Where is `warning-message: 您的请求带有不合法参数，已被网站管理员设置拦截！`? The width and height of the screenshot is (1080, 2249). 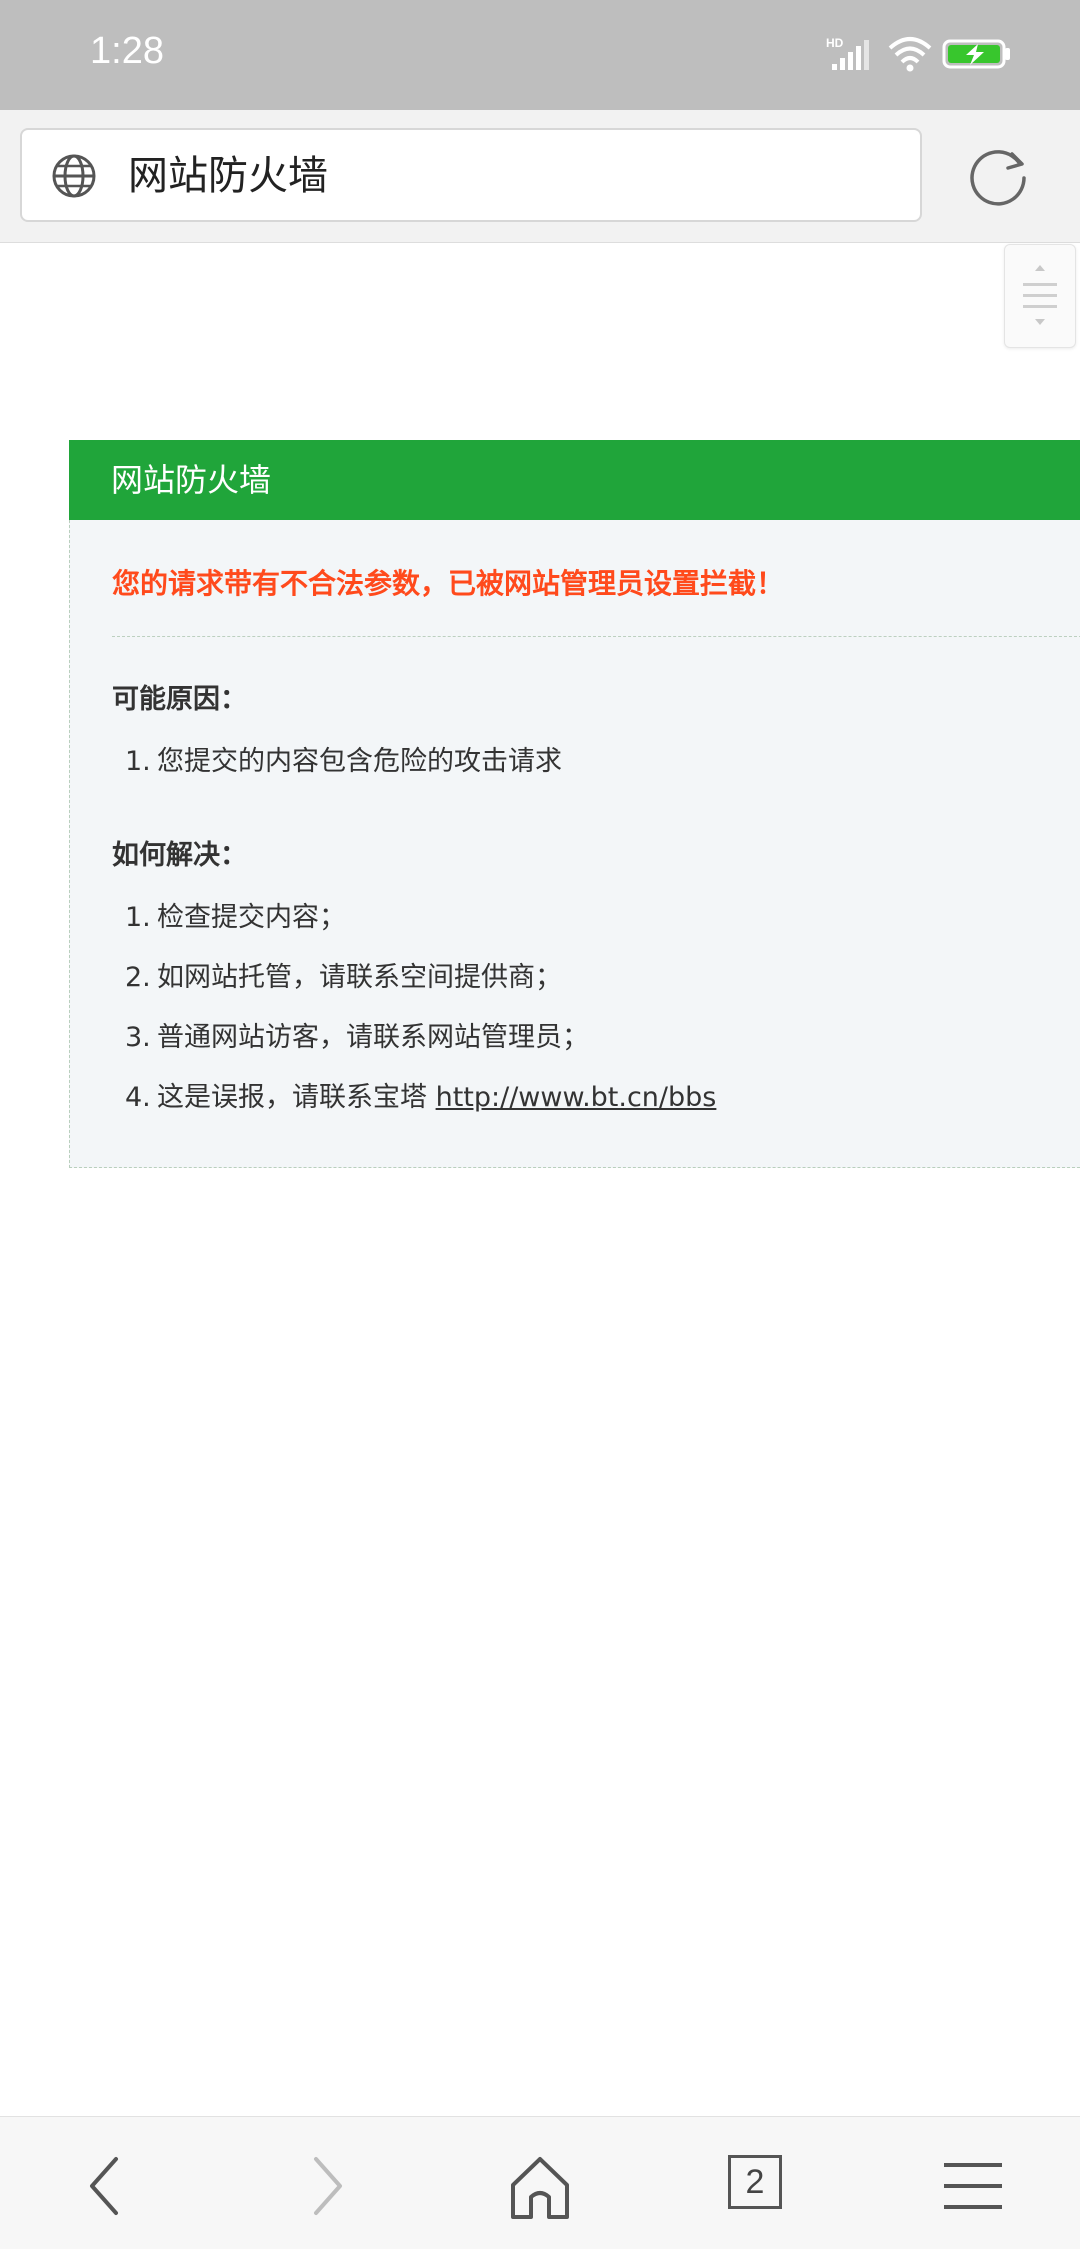 warning-message: 您的请求带有不合法参数，已被网站管理员设置拦截！ is located at coordinates (448, 583).